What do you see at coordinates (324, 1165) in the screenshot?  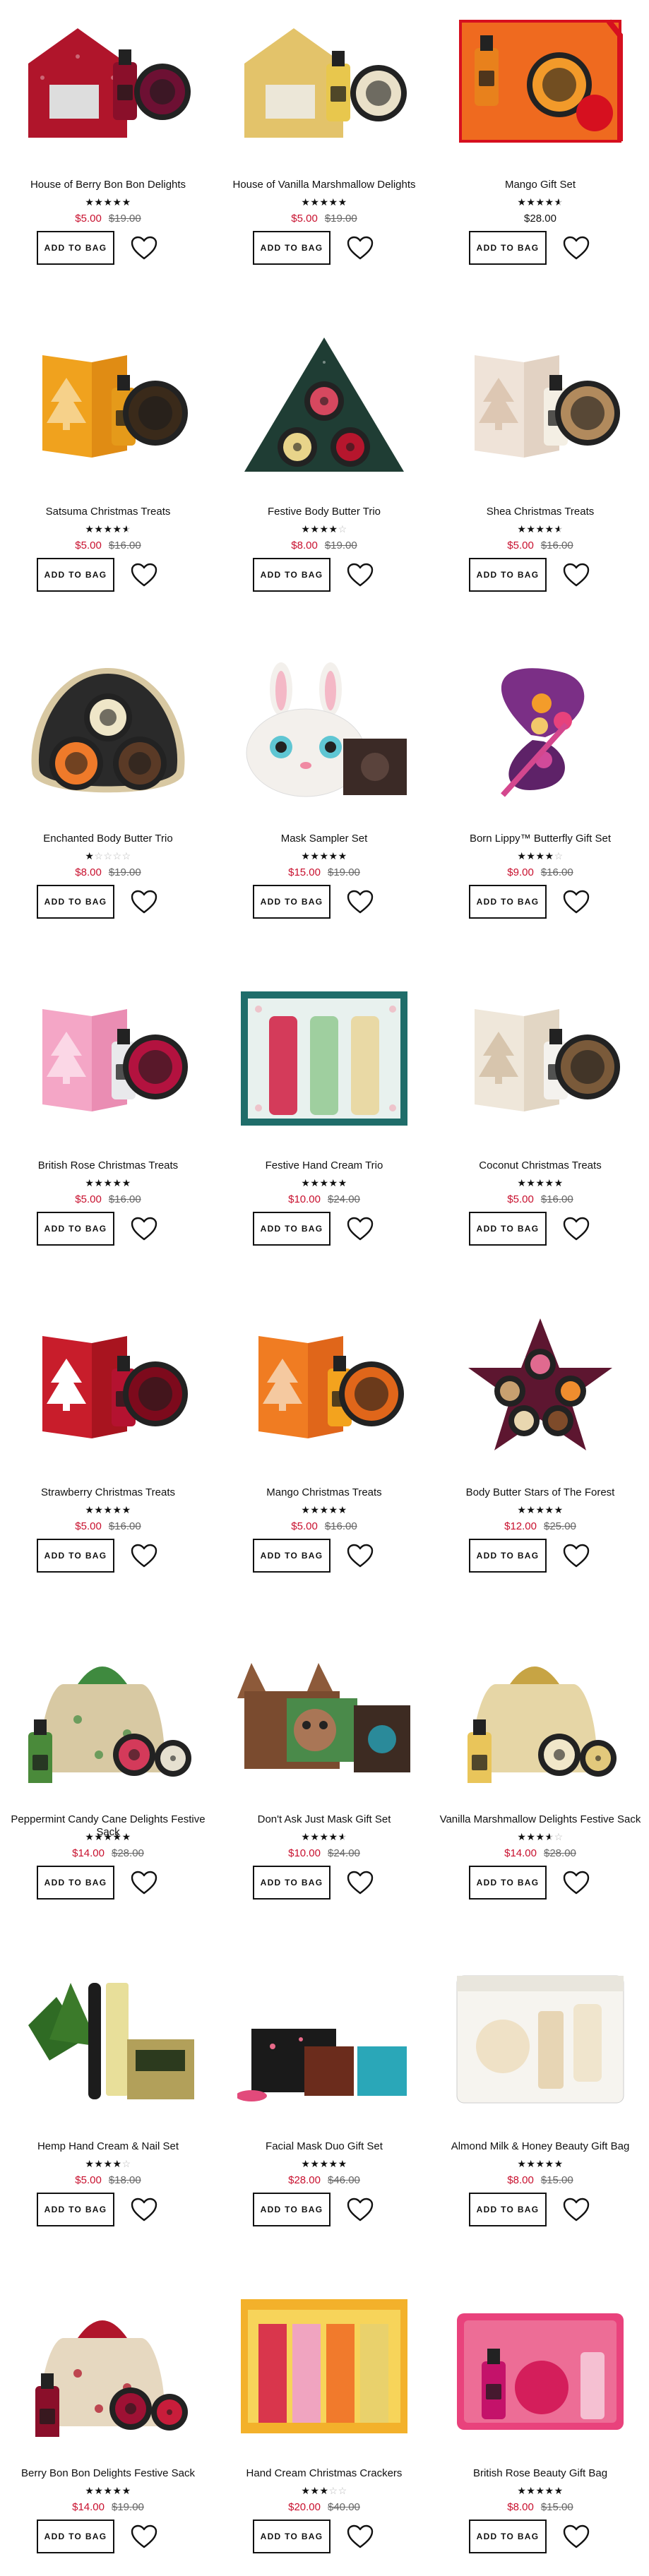 I see `product-name: Festive Hand Cream Trio` at bounding box center [324, 1165].